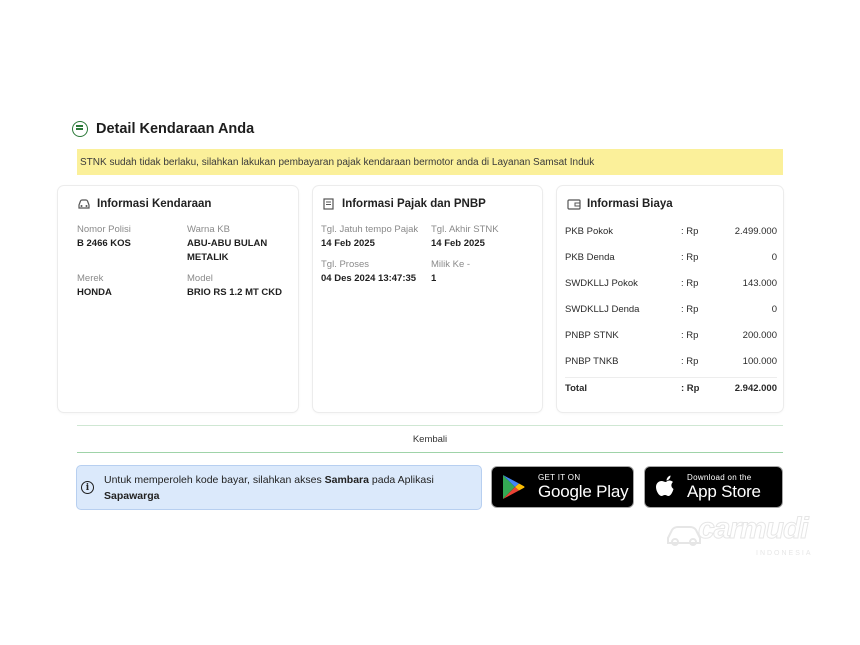 This screenshot has width=860, height=645. Describe the element at coordinates (671, 363) in the screenshot. I see `cost-row: PNBP TNKB : Rp 100.000` at that location.